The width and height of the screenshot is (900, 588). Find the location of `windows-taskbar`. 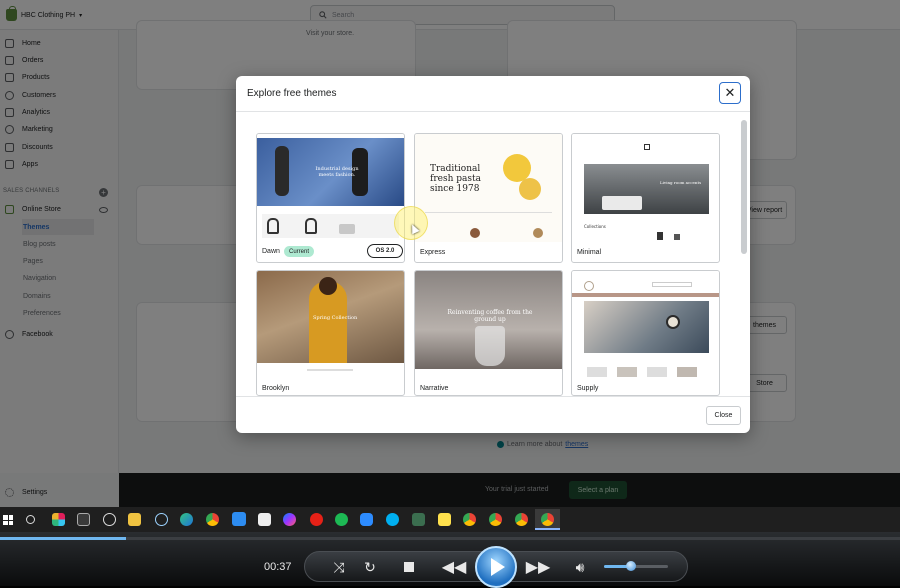

windows-taskbar is located at coordinates (450, 519).